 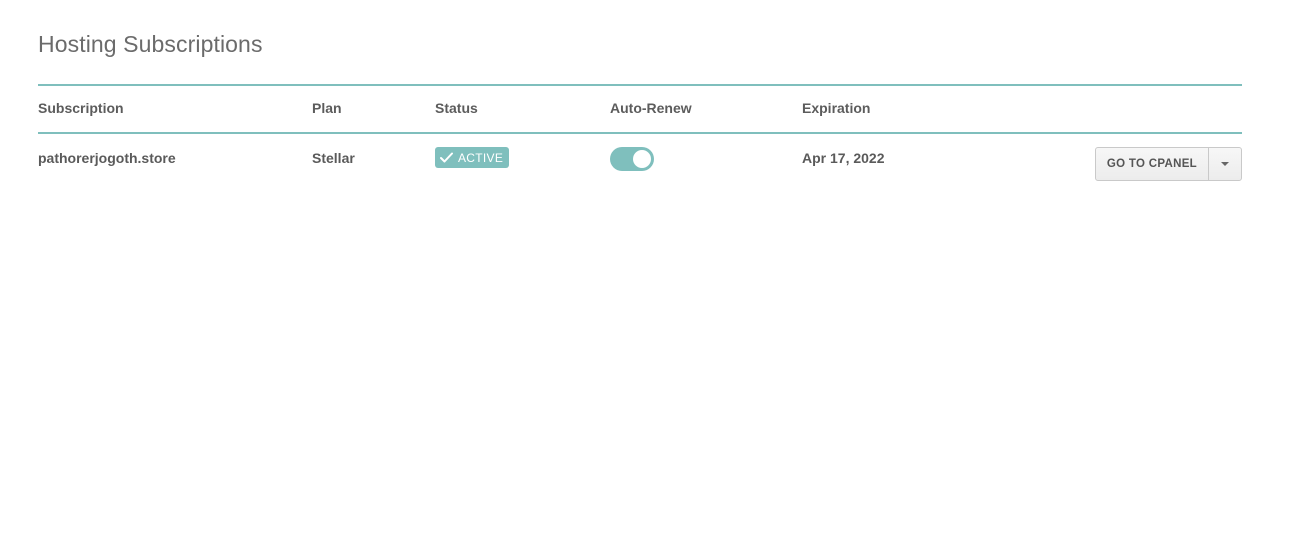 I want to click on column-header-subscription: Subscription, so click(x=81, y=108).